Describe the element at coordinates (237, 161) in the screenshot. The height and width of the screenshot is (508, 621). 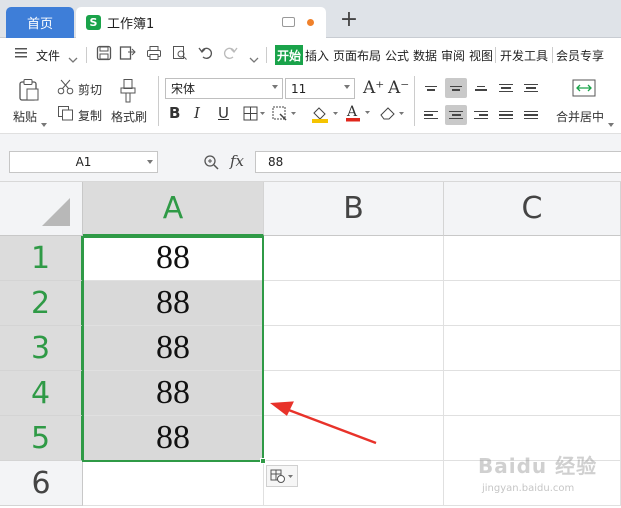
I see `fx-icon: fx` at that location.